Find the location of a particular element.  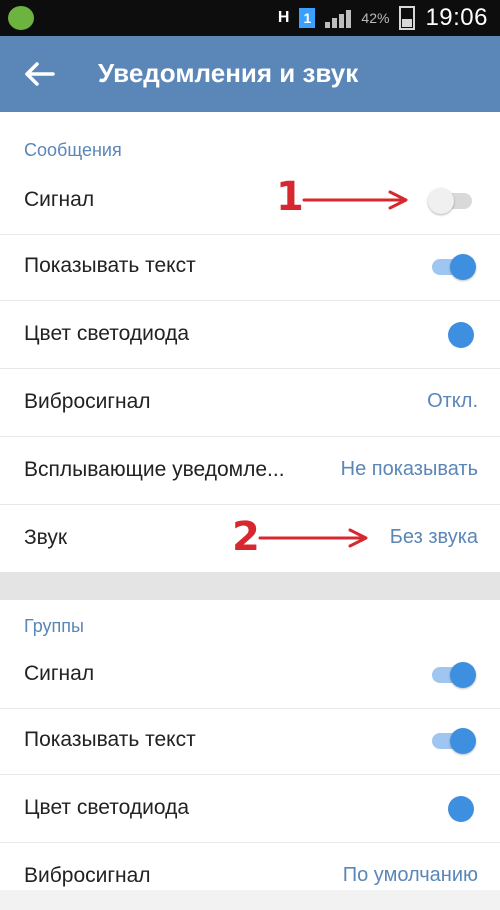

signal-toggle is located at coordinates (452, 201).